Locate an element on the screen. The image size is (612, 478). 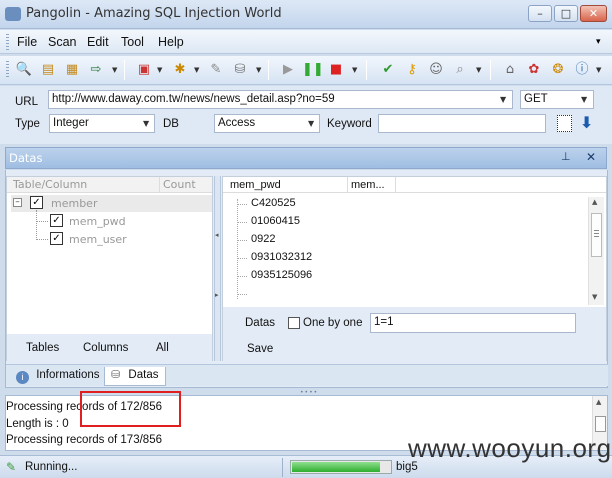
menu-scan: Scan is located at coordinates (62, 42).